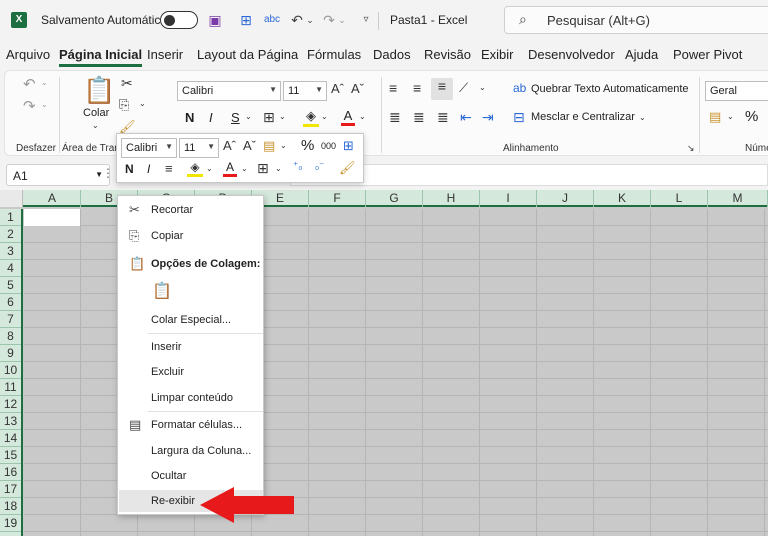  What do you see at coordinates (99, 90) in the screenshot?
I see `paste-icon: 📋` at bounding box center [99, 90].